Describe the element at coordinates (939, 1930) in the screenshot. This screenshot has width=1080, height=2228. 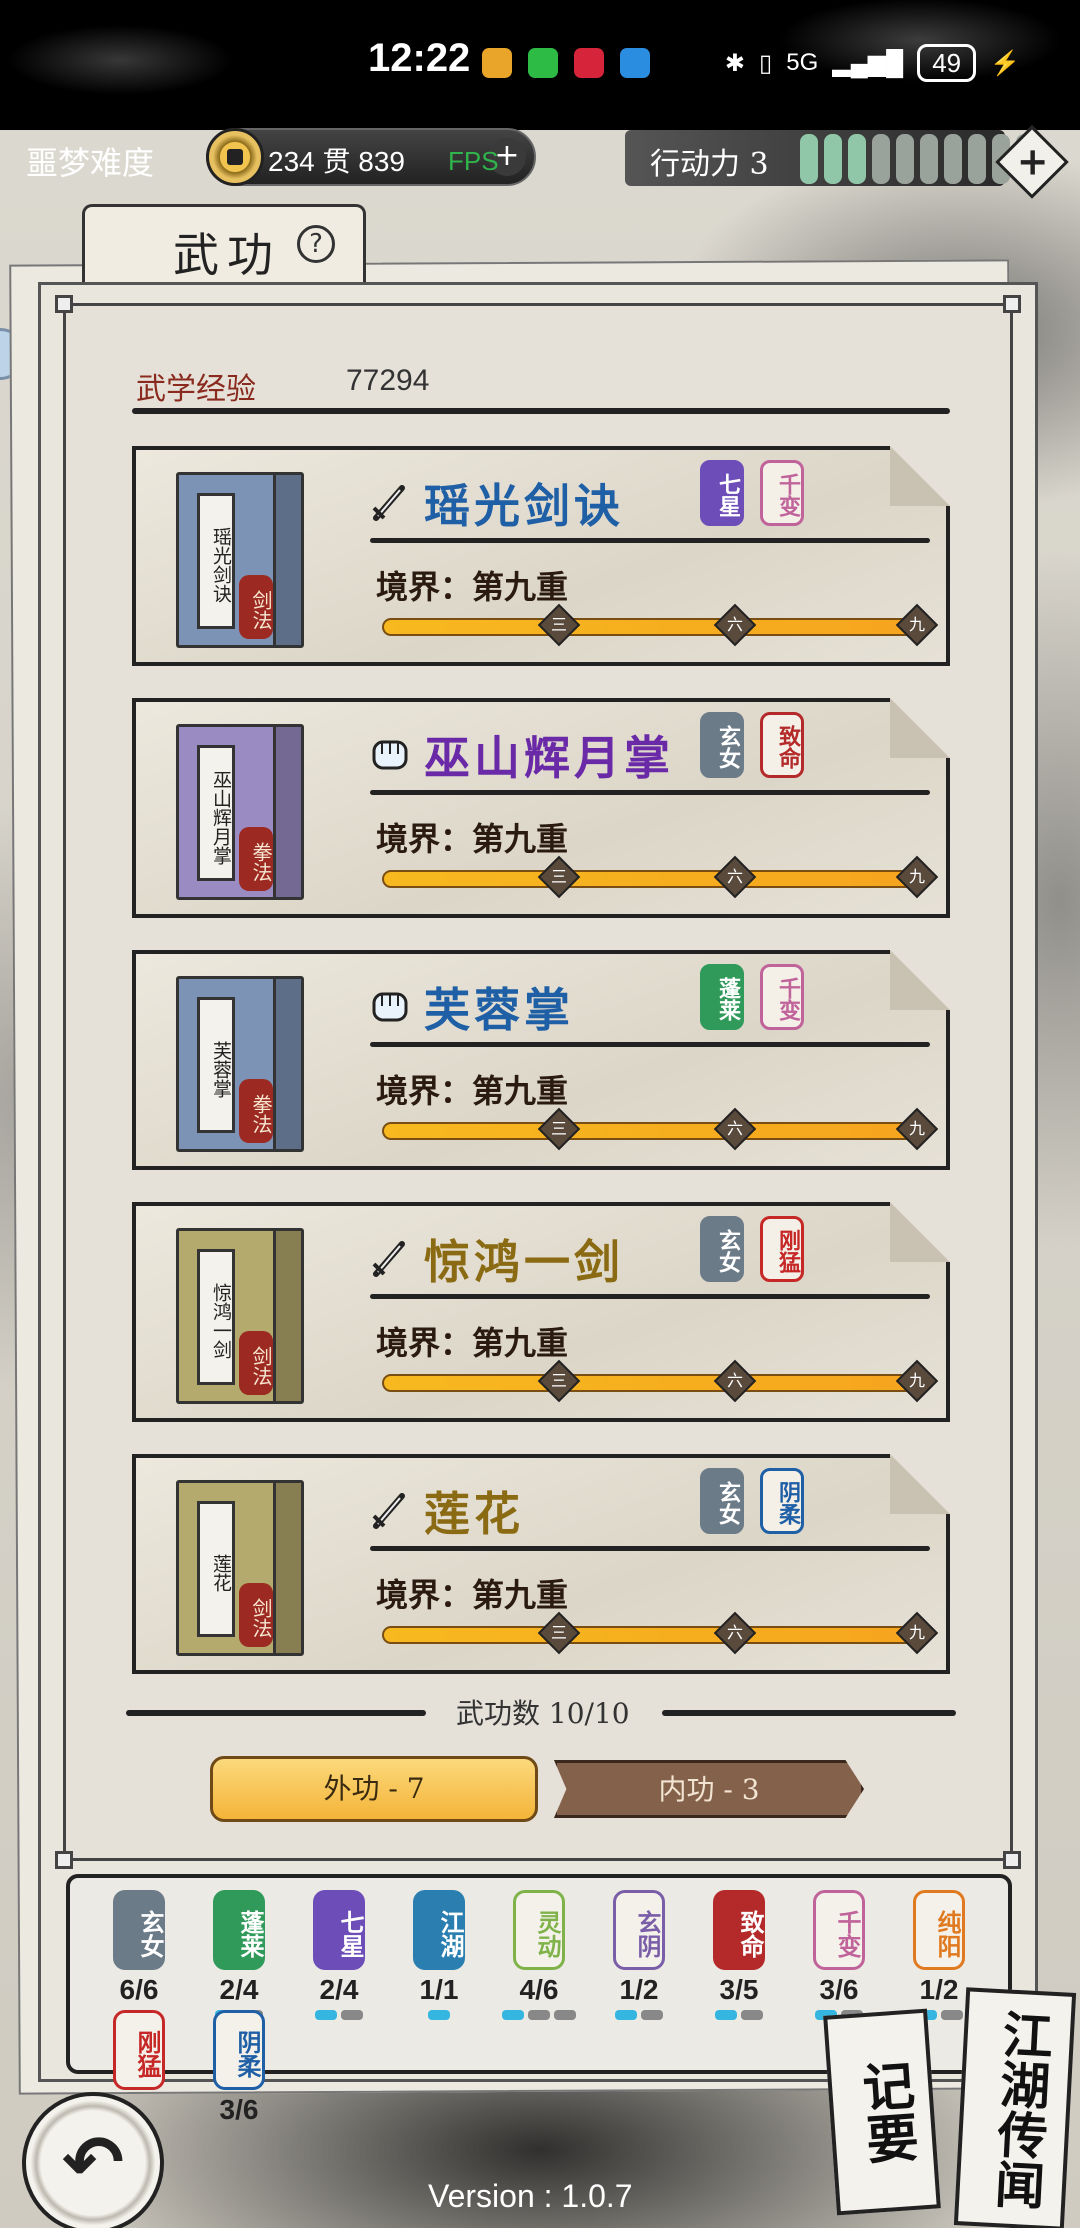
I see `faction-seal: 纯阳` at that location.